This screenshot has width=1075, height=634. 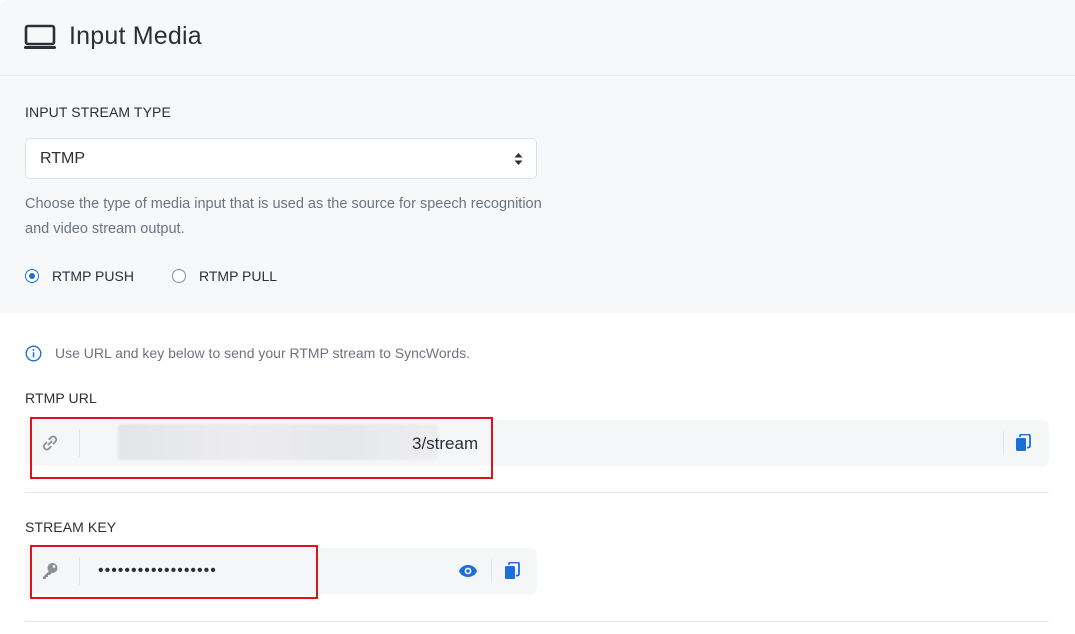 I want to click on redacted-url, so click(x=278, y=442).